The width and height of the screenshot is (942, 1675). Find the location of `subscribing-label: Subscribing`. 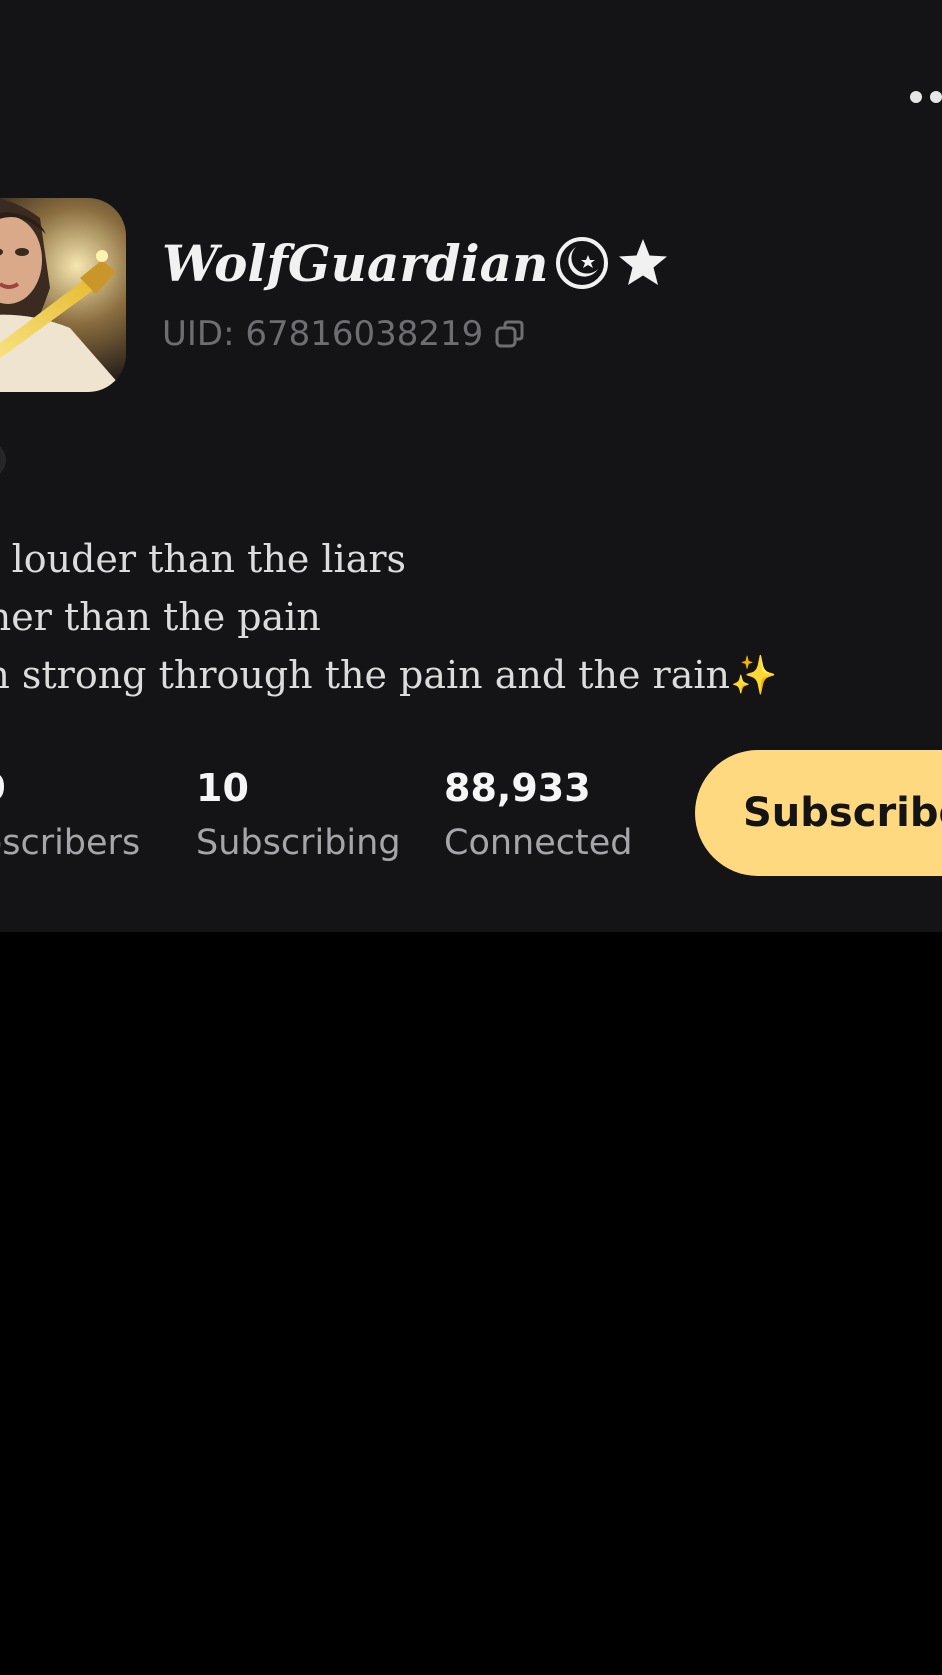

subscribing-label: Subscribing is located at coordinates (298, 843).